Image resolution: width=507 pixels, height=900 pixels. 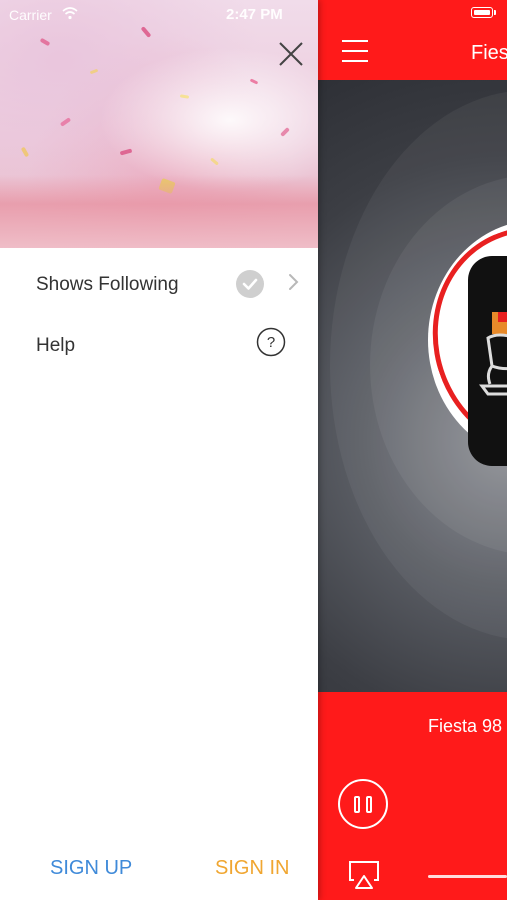 What do you see at coordinates (493, 354) in the screenshot?
I see `station-logo-mark-icon` at bounding box center [493, 354].